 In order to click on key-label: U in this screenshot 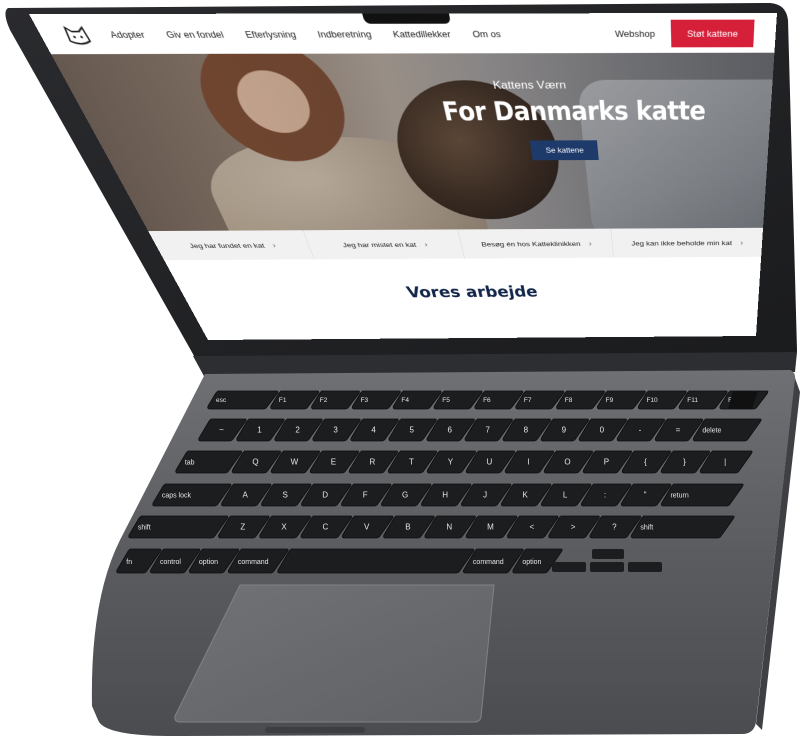, I will do `click(490, 462)`.